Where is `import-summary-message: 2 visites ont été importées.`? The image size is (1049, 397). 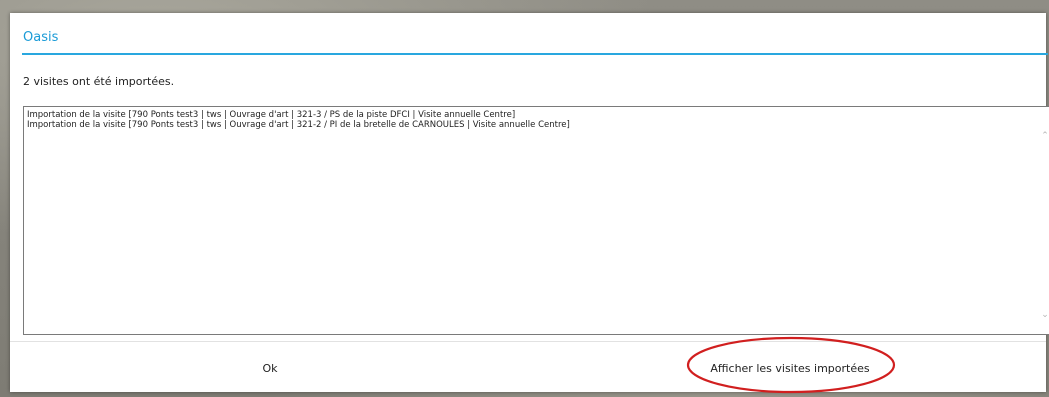 import-summary-message: 2 visites ont été importées. is located at coordinates (99, 81).